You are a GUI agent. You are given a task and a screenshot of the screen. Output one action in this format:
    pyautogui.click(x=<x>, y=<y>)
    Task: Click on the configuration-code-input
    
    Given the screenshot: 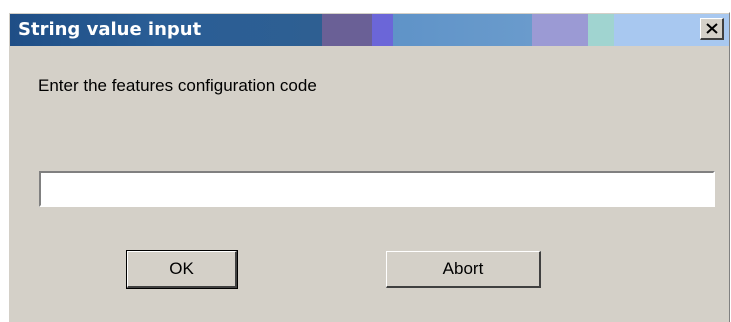 What is the action you would take?
    pyautogui.click(x=377, y=189)
    